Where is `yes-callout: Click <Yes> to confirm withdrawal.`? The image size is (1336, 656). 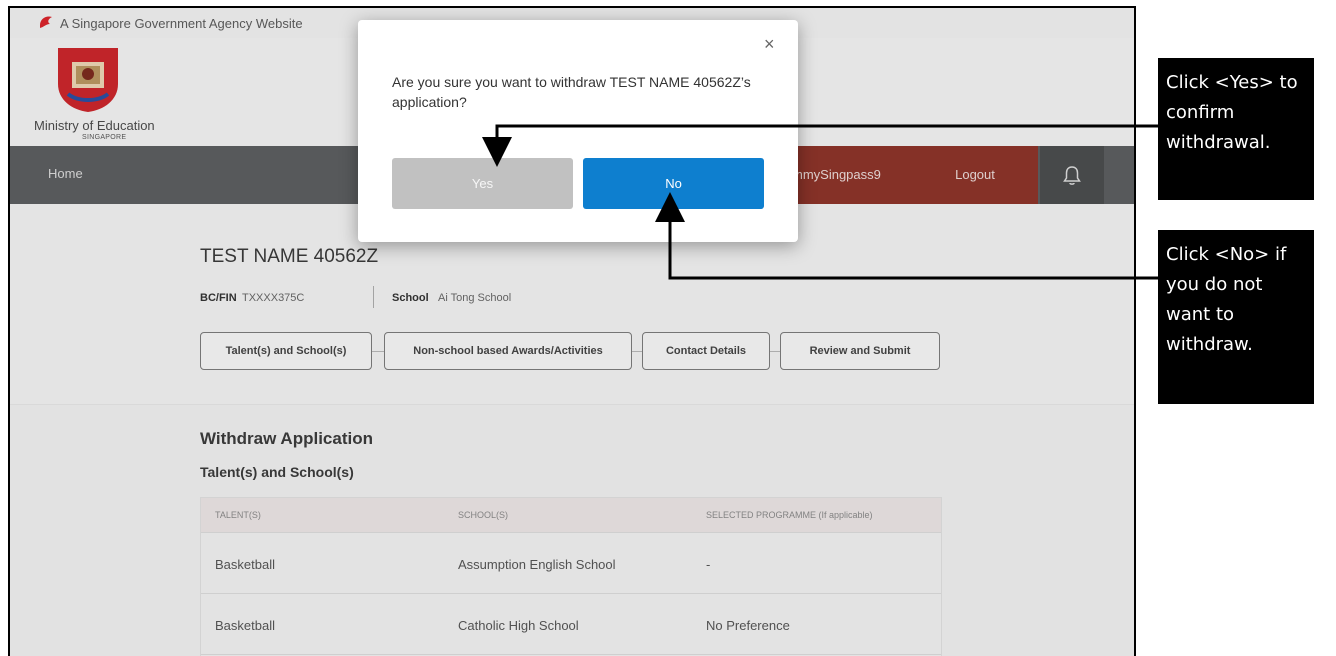 yes-callout: Click <Yes> to confirm withdrawal. is located at coordinates (1236, 129).